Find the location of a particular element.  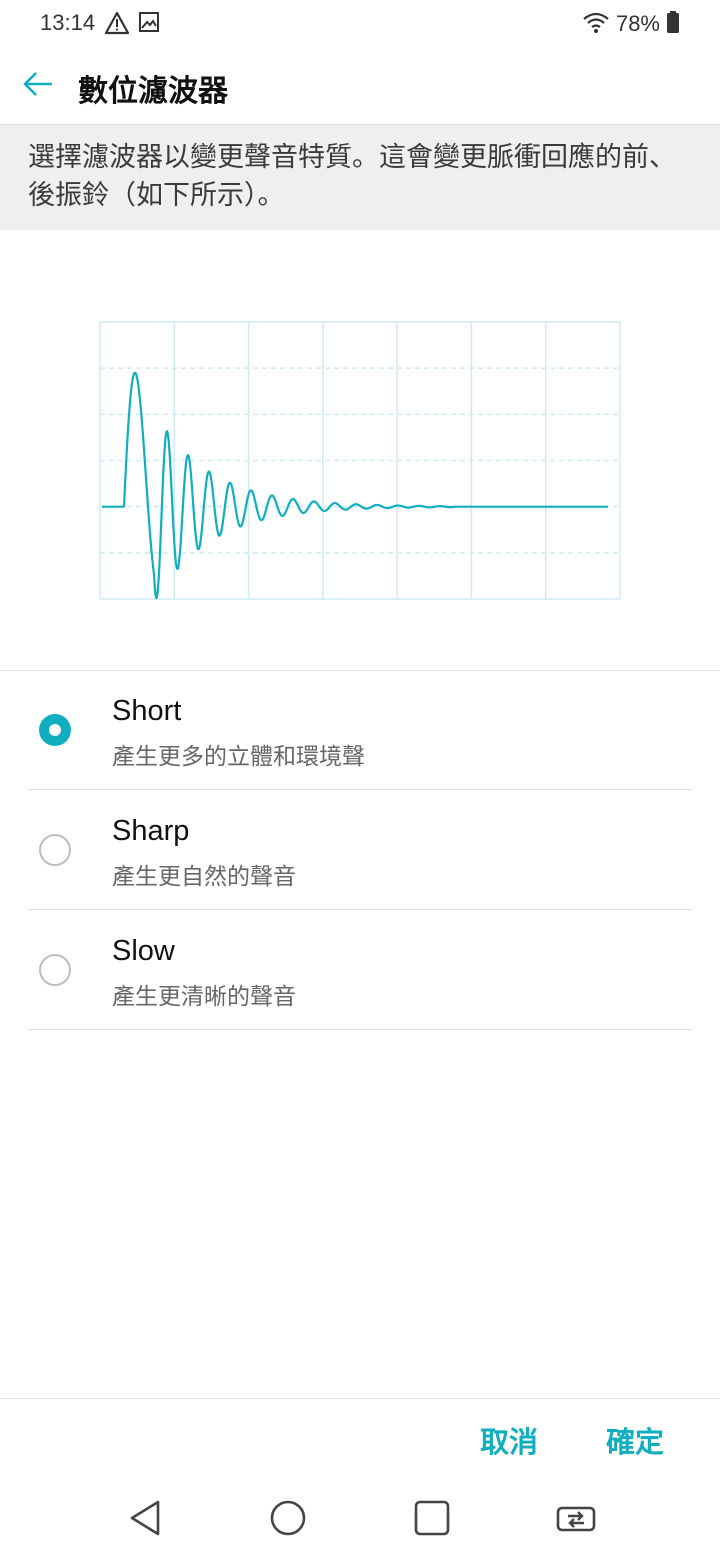

impulse-response-svg is located at coordinates (360, 460).